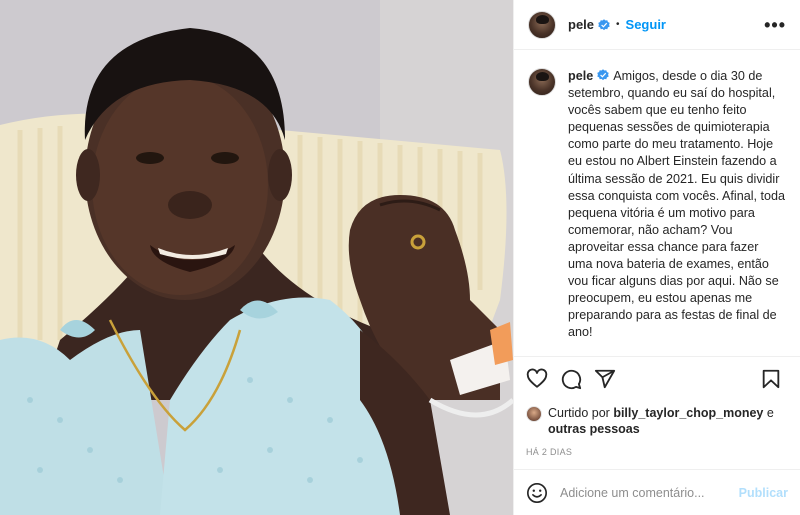 This screenshot has height=515, width=800. I want to click on comment-input, so click(649, 492).